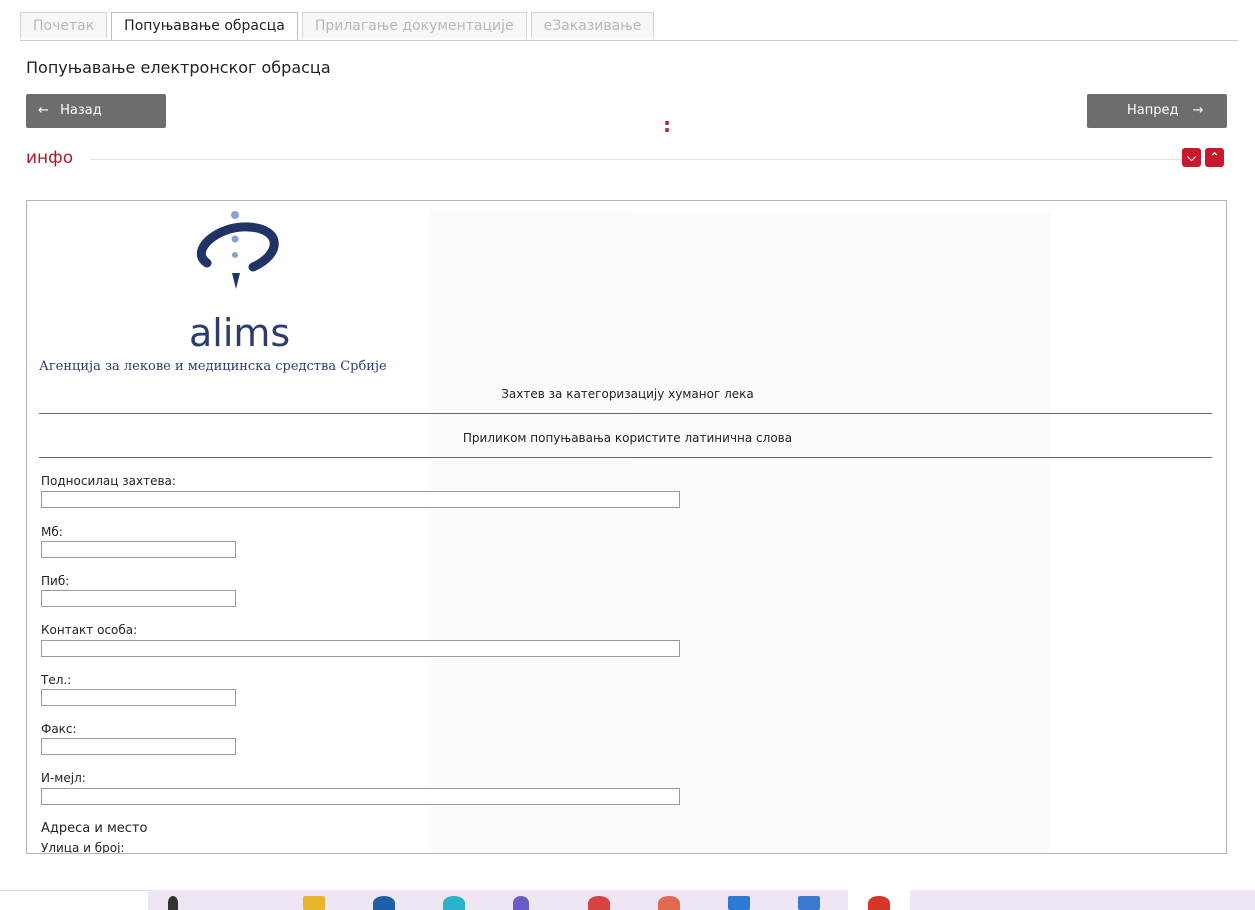 Image resolution: width=1255 pixels, height=910 pixels. Describe the element at coordinates (55, 581) in the screenshot. I see `pib-label: Пиб:` at that location.